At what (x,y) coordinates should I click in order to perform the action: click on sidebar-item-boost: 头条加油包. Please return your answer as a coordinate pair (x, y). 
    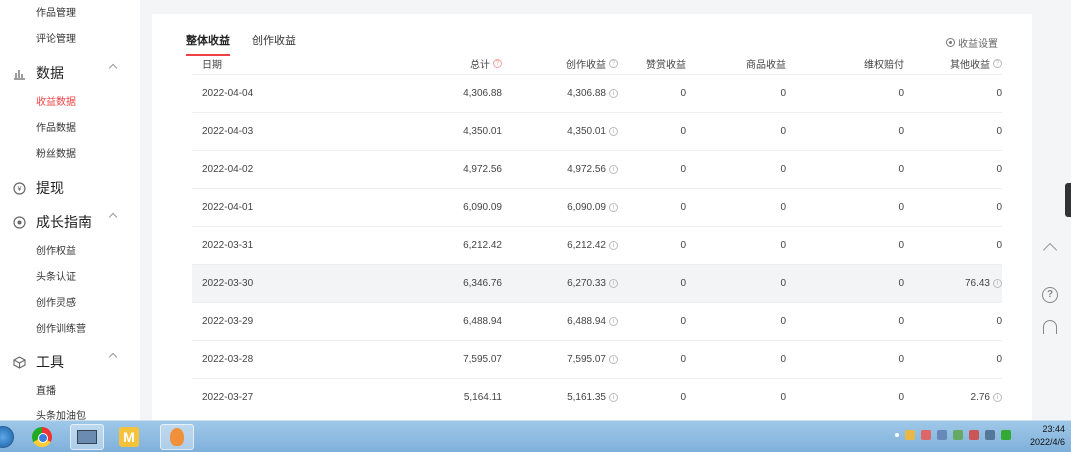
    Looking at the image, I should click on (61, 413).